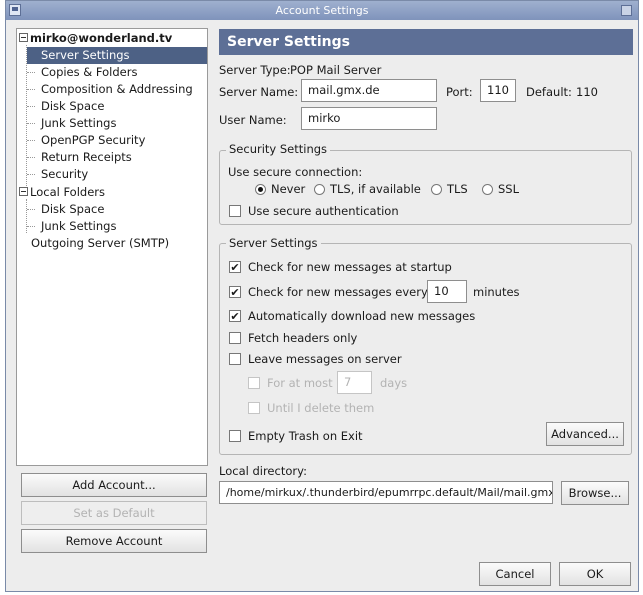 The height and width of the screenshot is (595, 643). What do you see at coordinates (300, 383) in the screenshot?
I see `for-at-most-label: For at most` at bounding box center [300, 383].